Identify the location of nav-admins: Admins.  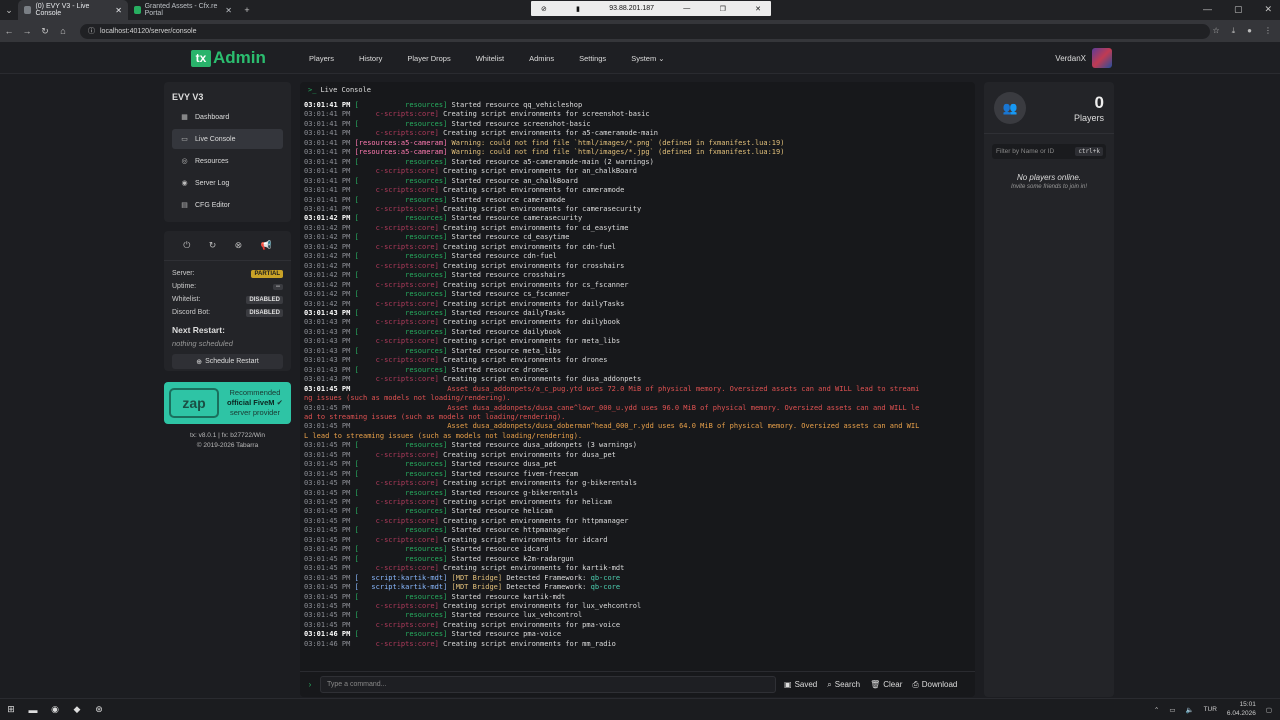
(541, 58).